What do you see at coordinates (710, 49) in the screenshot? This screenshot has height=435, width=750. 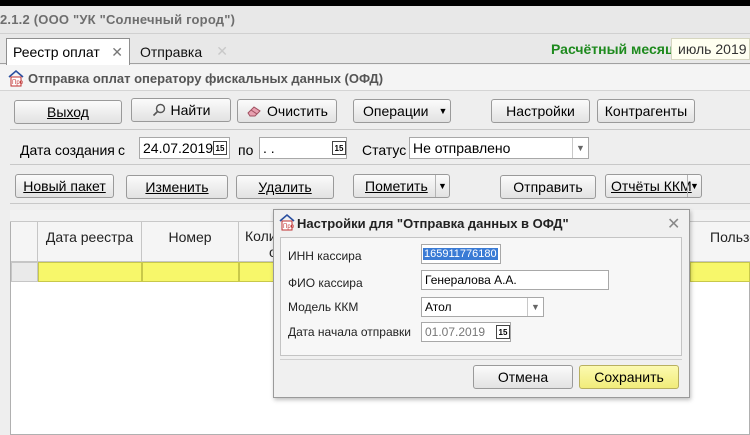 I see `period-value: июль 2019` at bounding box center [710, 49].